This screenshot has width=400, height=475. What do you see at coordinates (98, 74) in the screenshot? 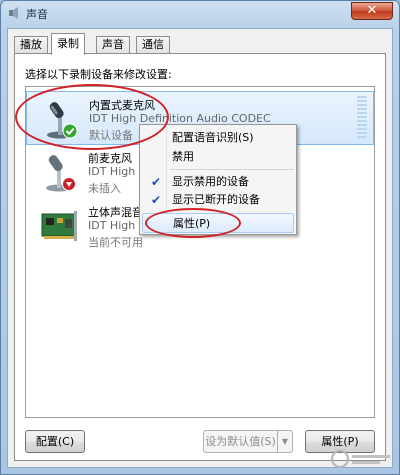
I see `instruction-text: 选择以下录制设备来修改设置:` at bounding box center [98, 74].